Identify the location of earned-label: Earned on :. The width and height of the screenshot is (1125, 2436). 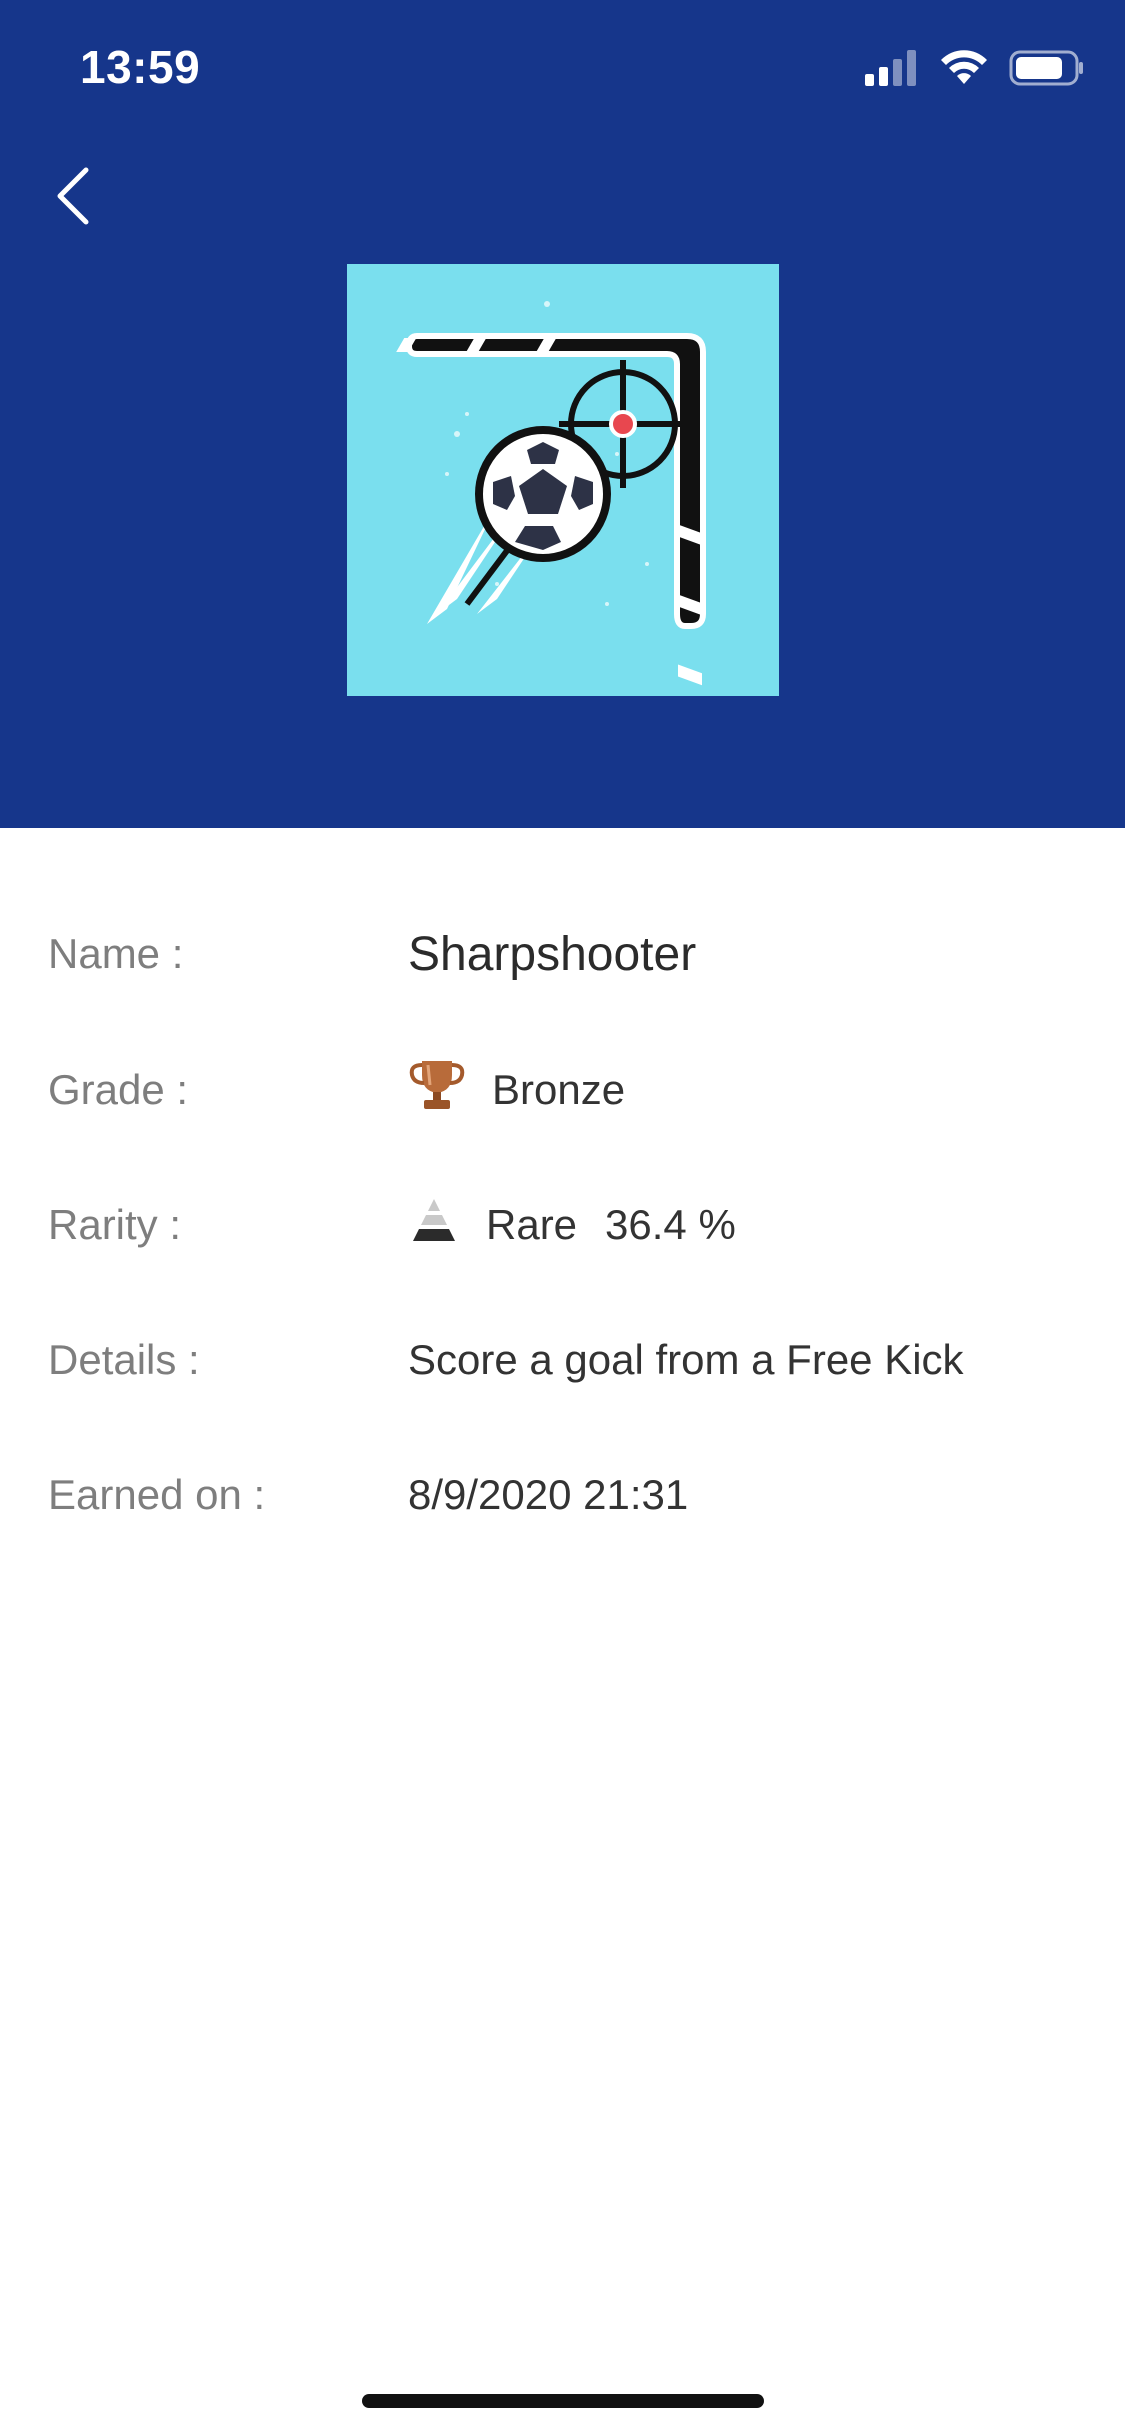
(157, 1494).